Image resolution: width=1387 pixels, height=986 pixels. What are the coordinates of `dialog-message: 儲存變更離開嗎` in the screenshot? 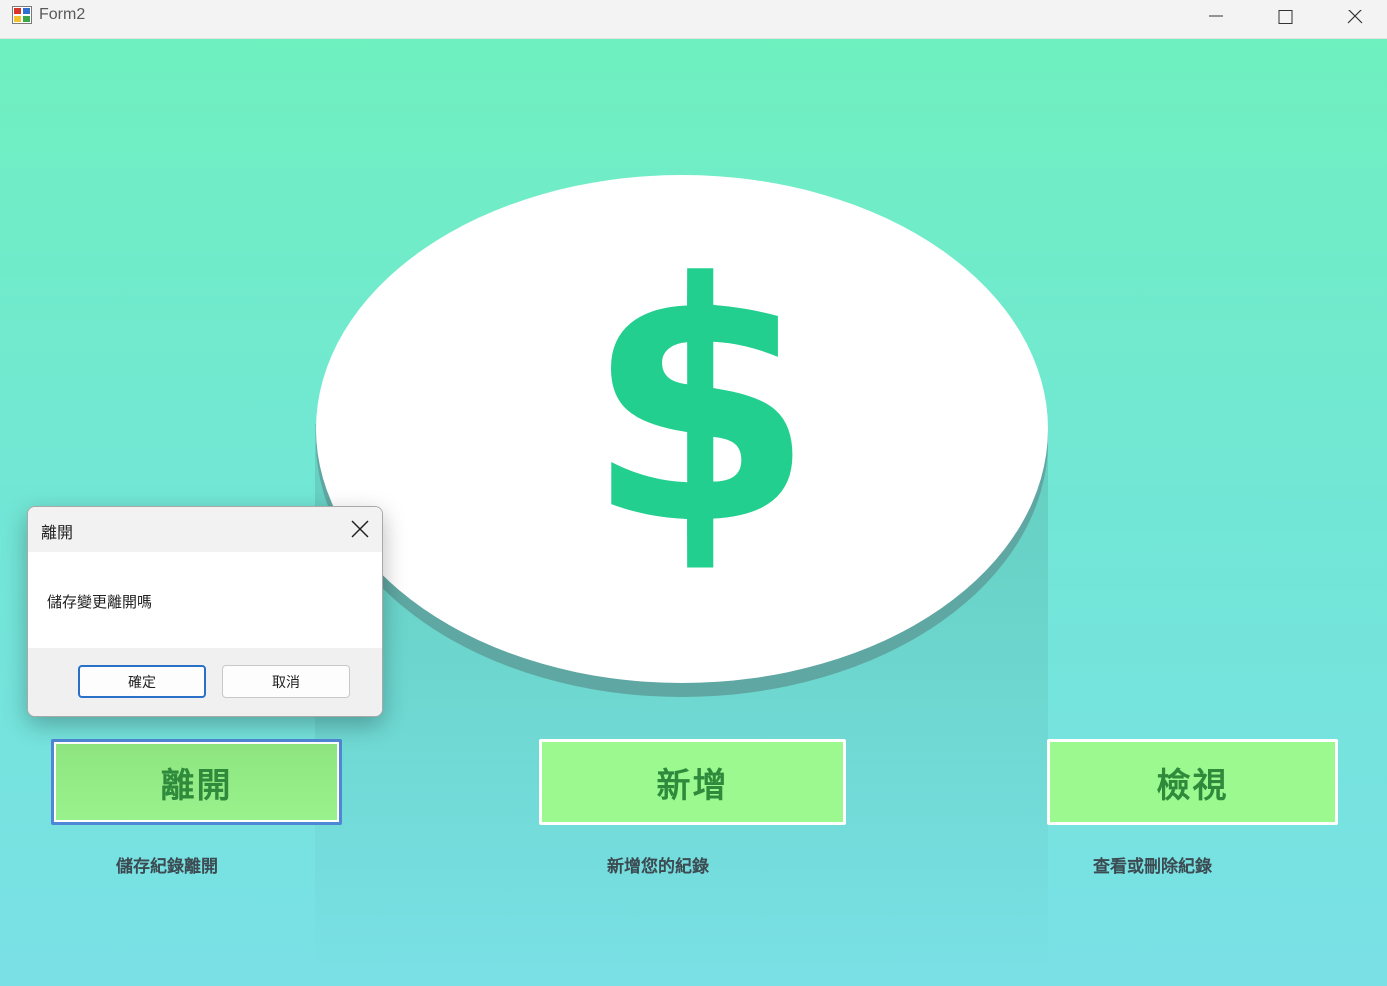 It's located at (100, 602).